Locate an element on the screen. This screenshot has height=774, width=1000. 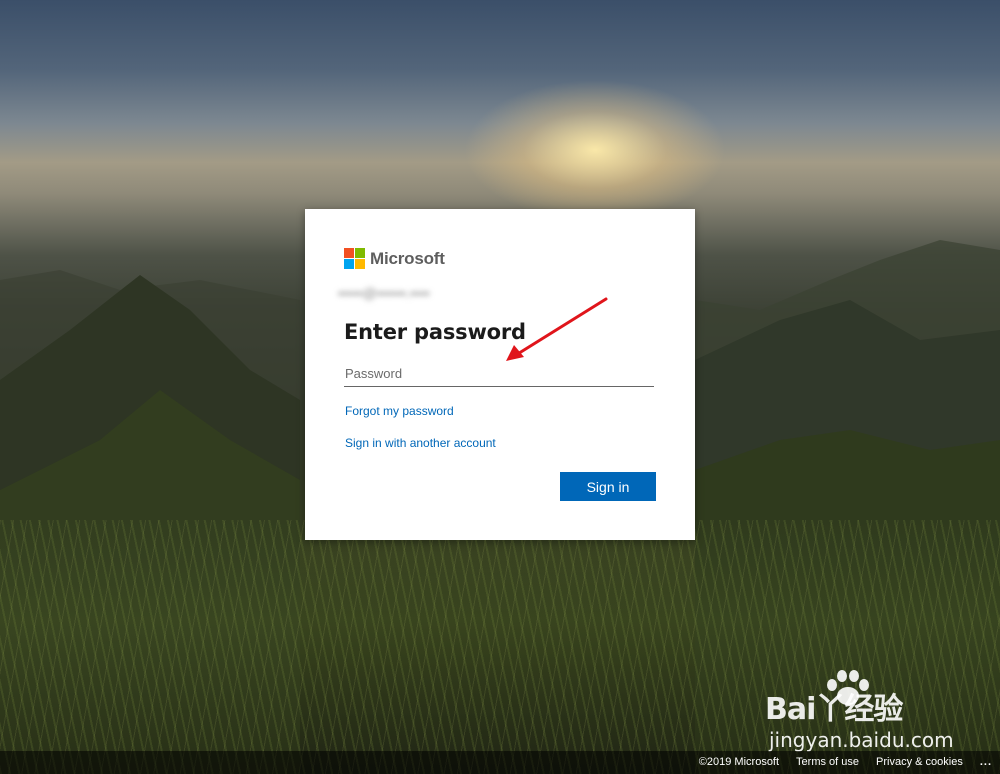
brand-header: Microsoft is located at coordinates (394, 258).